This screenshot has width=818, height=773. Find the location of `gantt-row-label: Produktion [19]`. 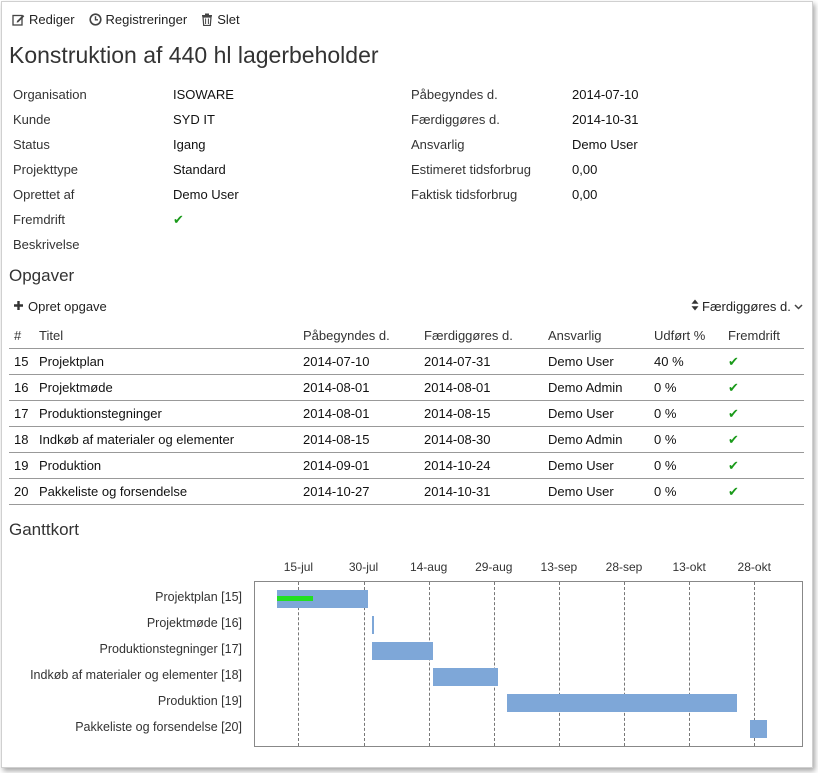

gantt-row-label: Produktion [19] is located at coordinates (199, 701).